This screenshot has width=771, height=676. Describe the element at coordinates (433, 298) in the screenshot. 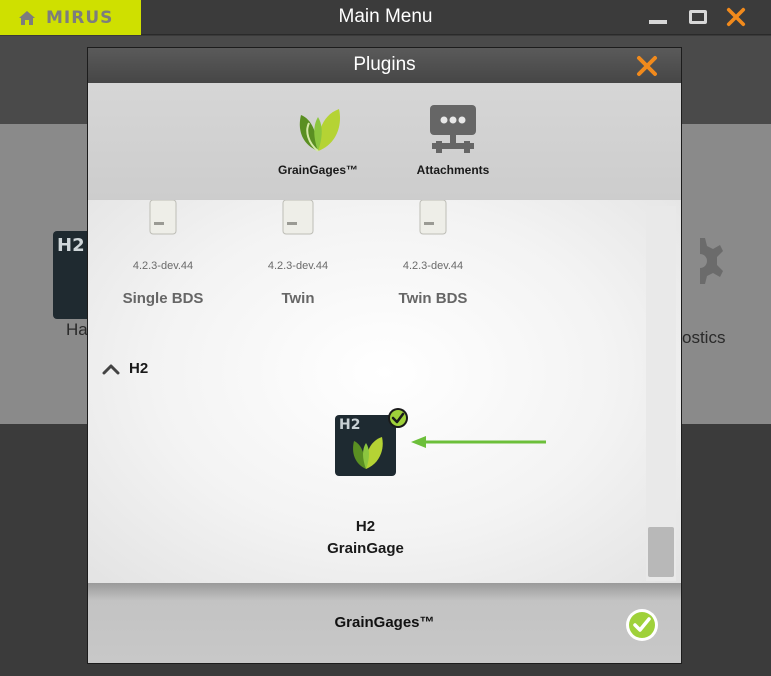

I see `device-name: Twin BDS` at that location.